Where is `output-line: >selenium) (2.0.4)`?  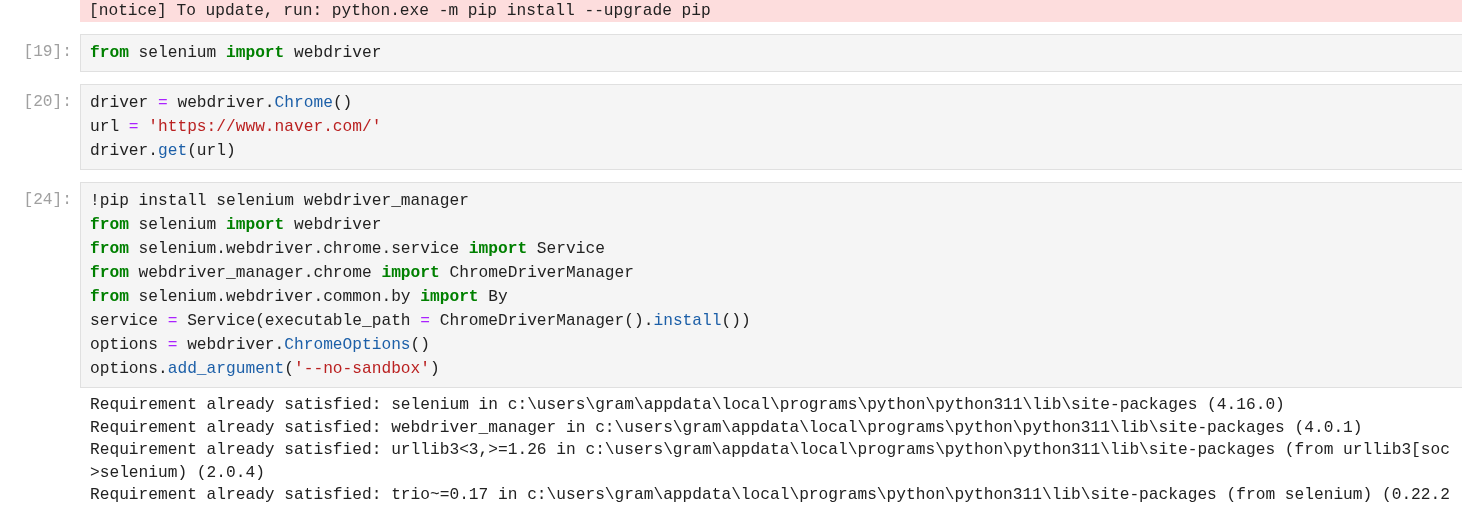
output-line: >selenium) (2.0.4) is located at coordinates (177, 473).